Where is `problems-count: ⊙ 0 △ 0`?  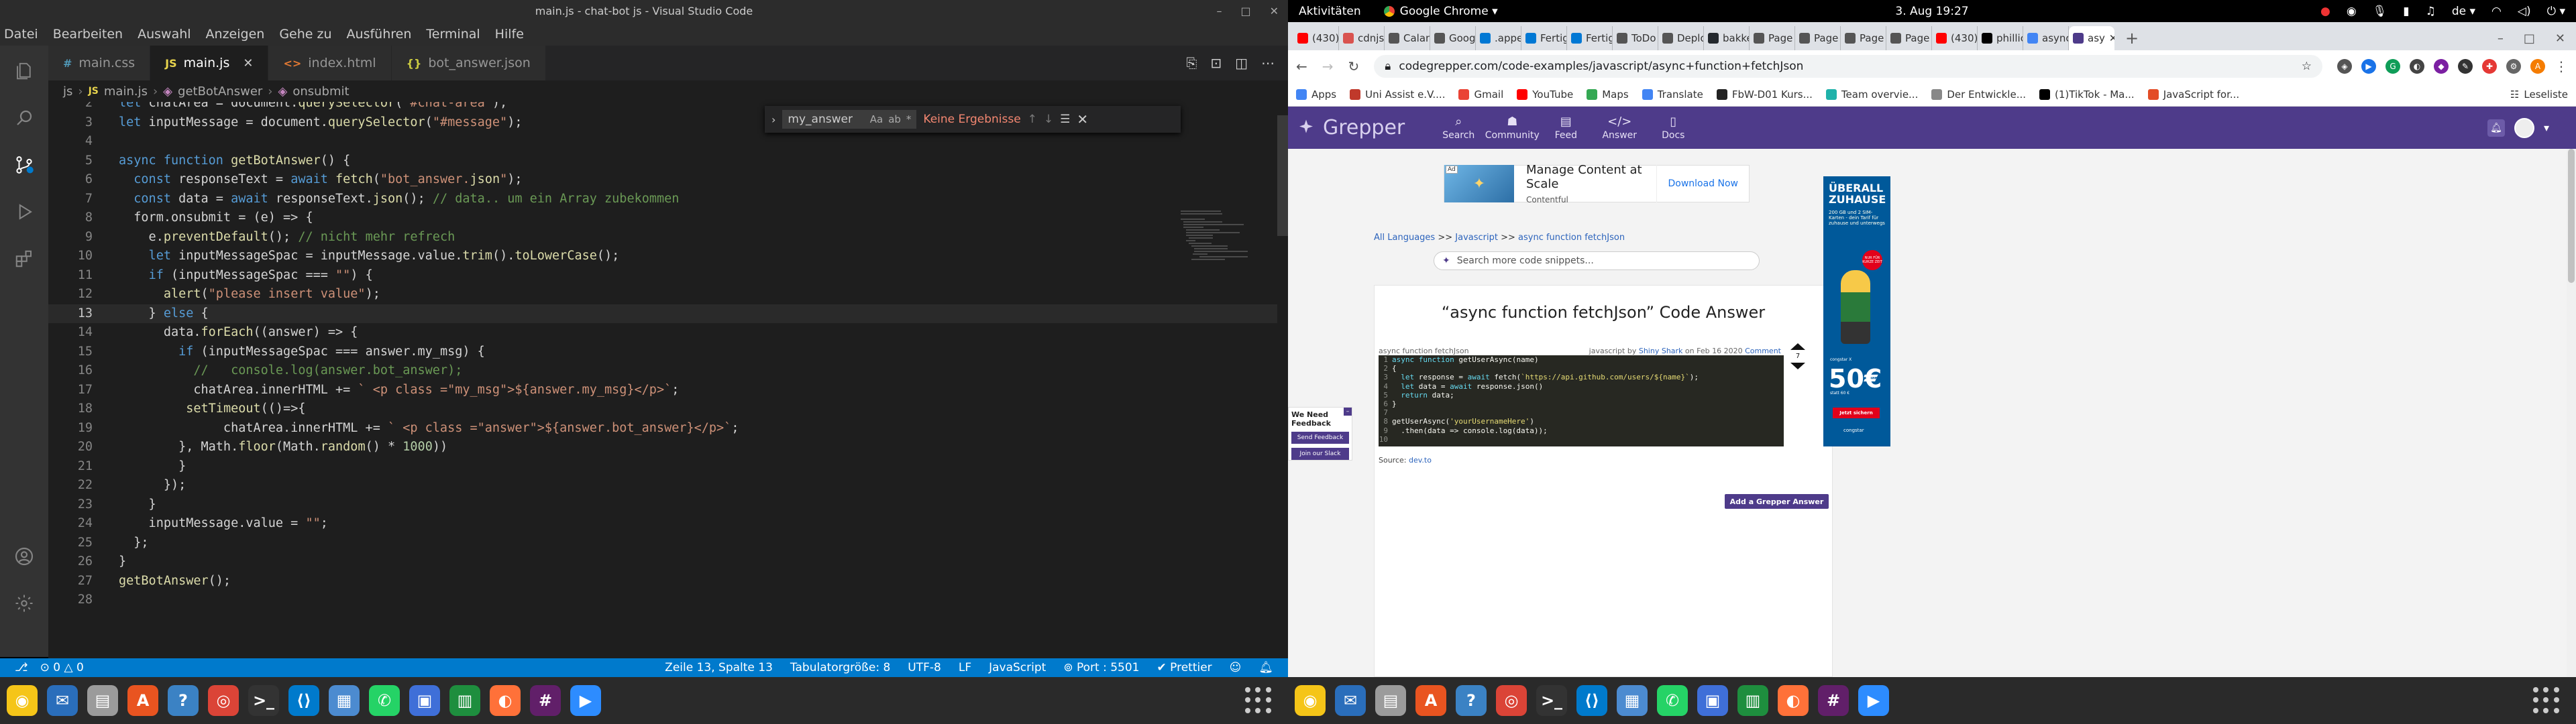
problems-count: ⊙ 0 △ 0 is located at coordinates (62, 667).